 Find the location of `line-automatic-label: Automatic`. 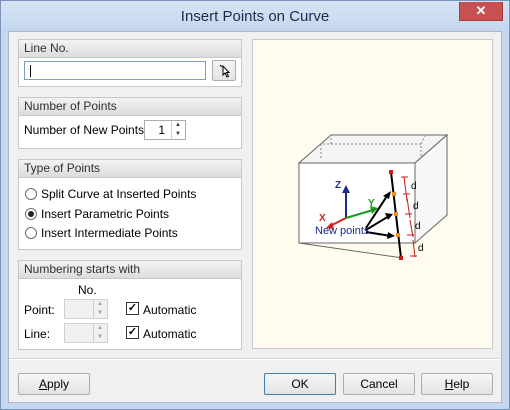

line-automatic-label: Automatic is located at coordinates (169, 334).